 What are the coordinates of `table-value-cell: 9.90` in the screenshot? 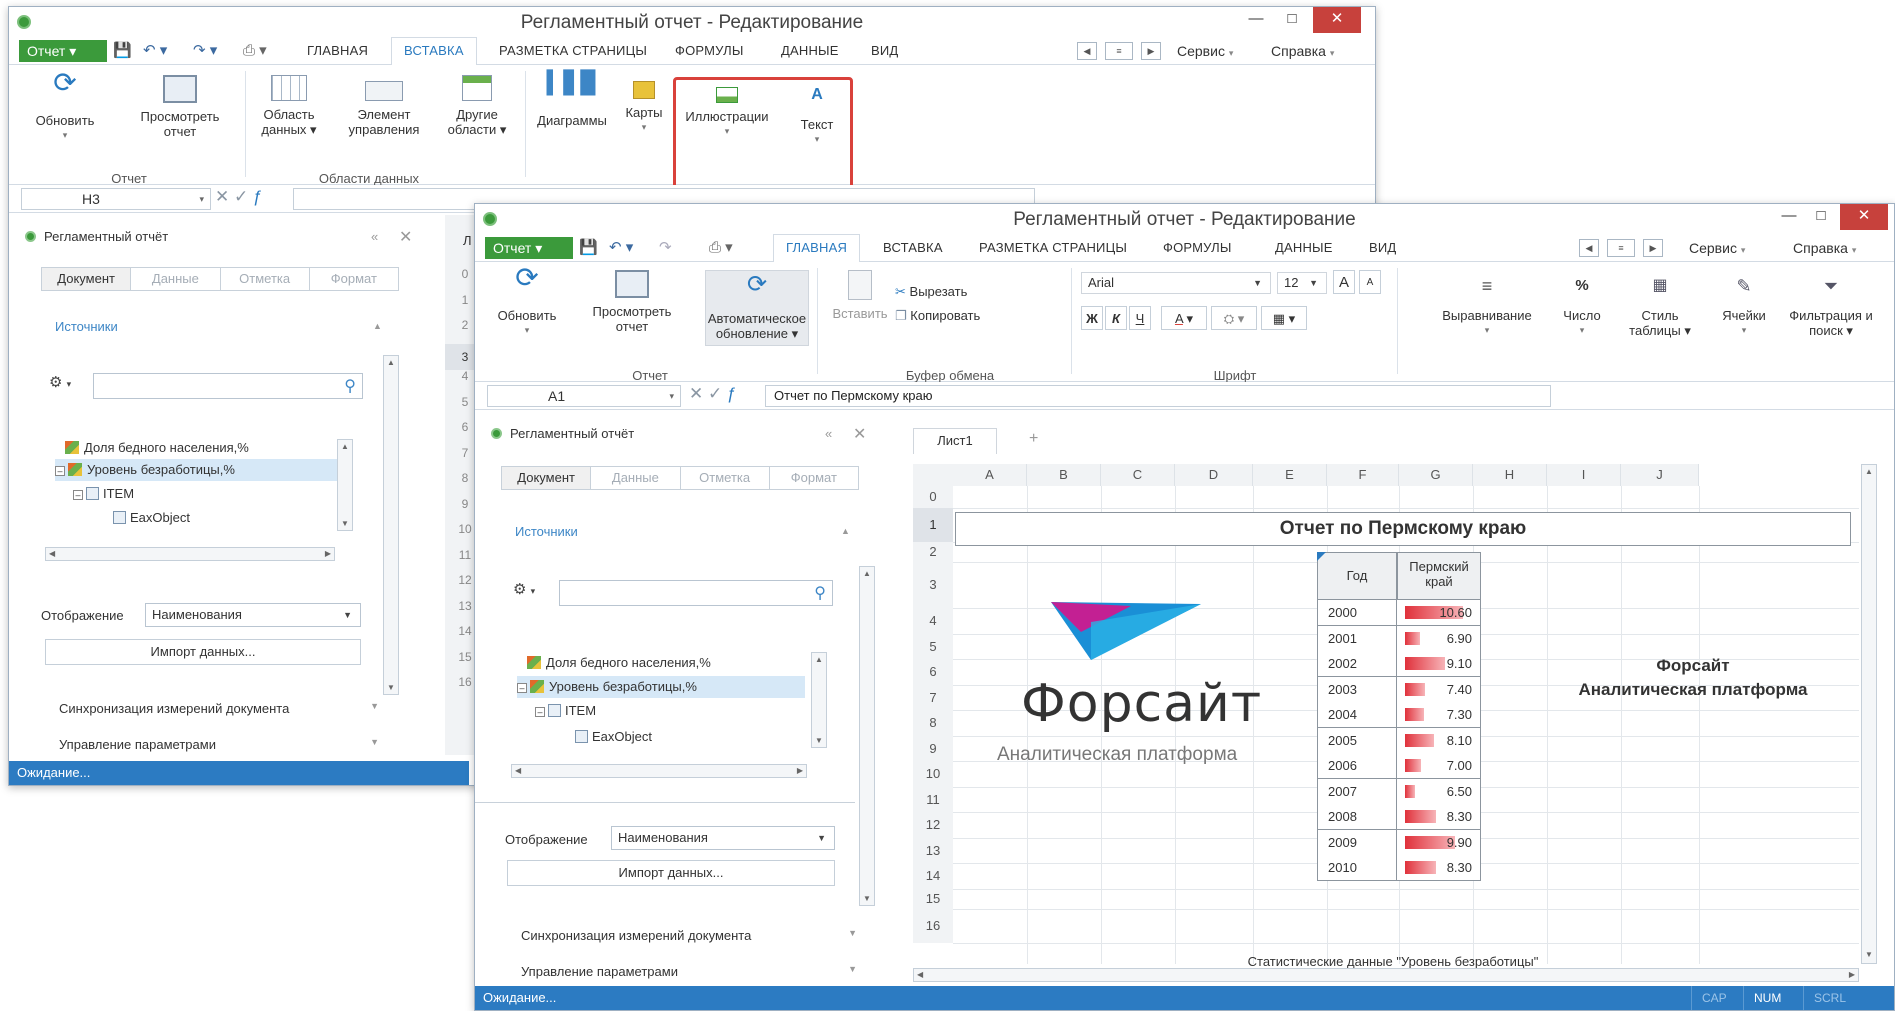 It's located at (1439, 842).